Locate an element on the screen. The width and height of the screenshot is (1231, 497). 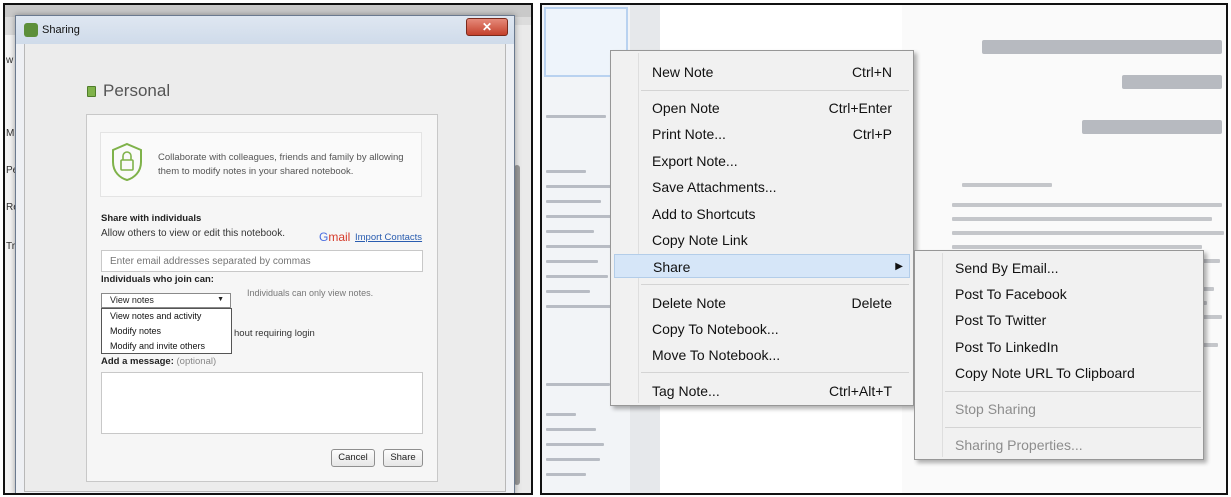
chevron-down-icon: ▼ is located at coordinates (220, 299).